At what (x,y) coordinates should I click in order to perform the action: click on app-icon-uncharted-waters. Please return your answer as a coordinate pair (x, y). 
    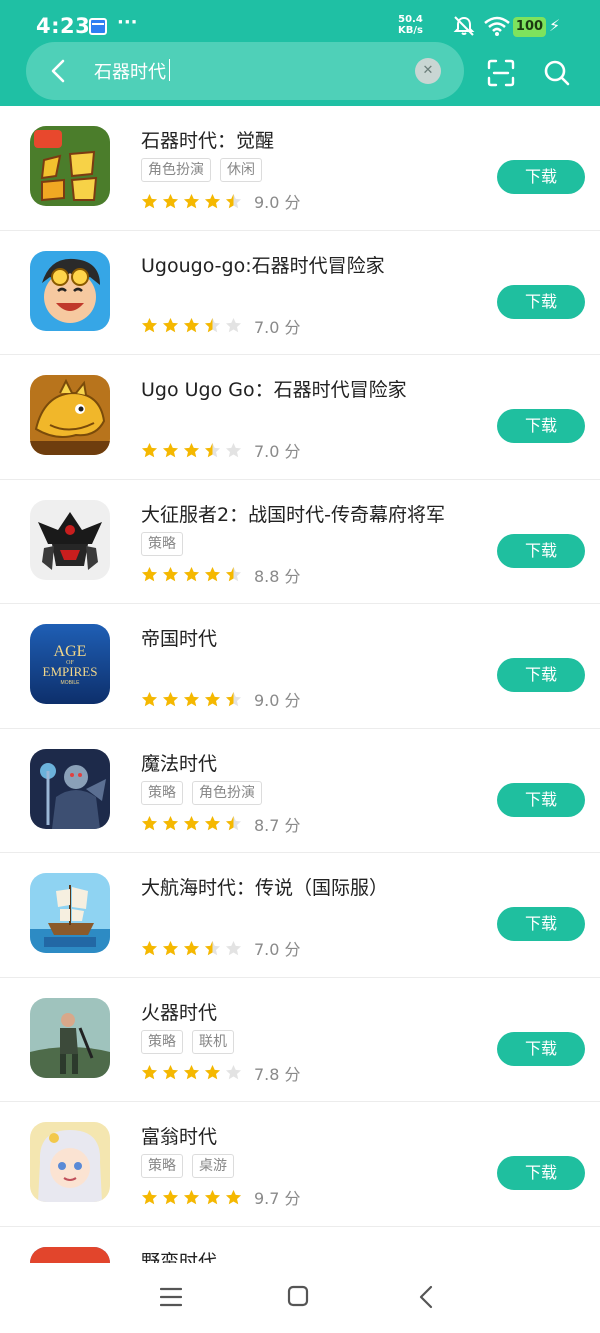
    Looking at the image, I should click on (70, 913).